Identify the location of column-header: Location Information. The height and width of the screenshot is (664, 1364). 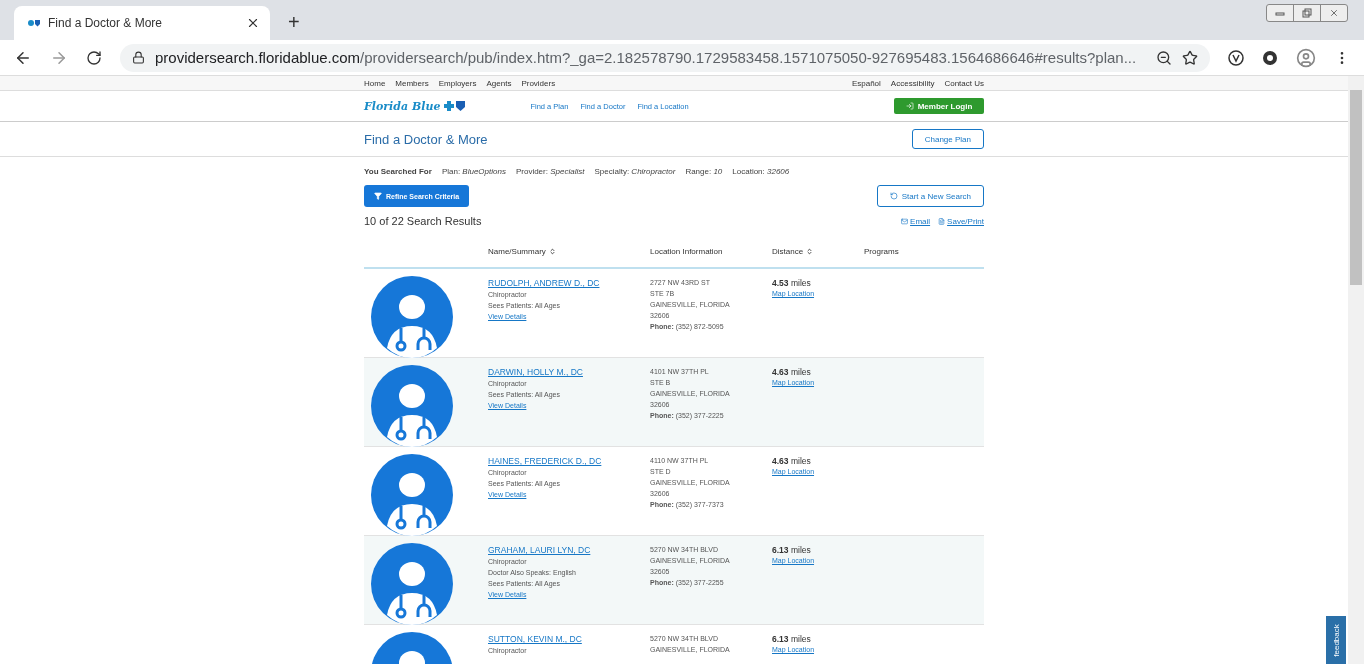
(687, 251).